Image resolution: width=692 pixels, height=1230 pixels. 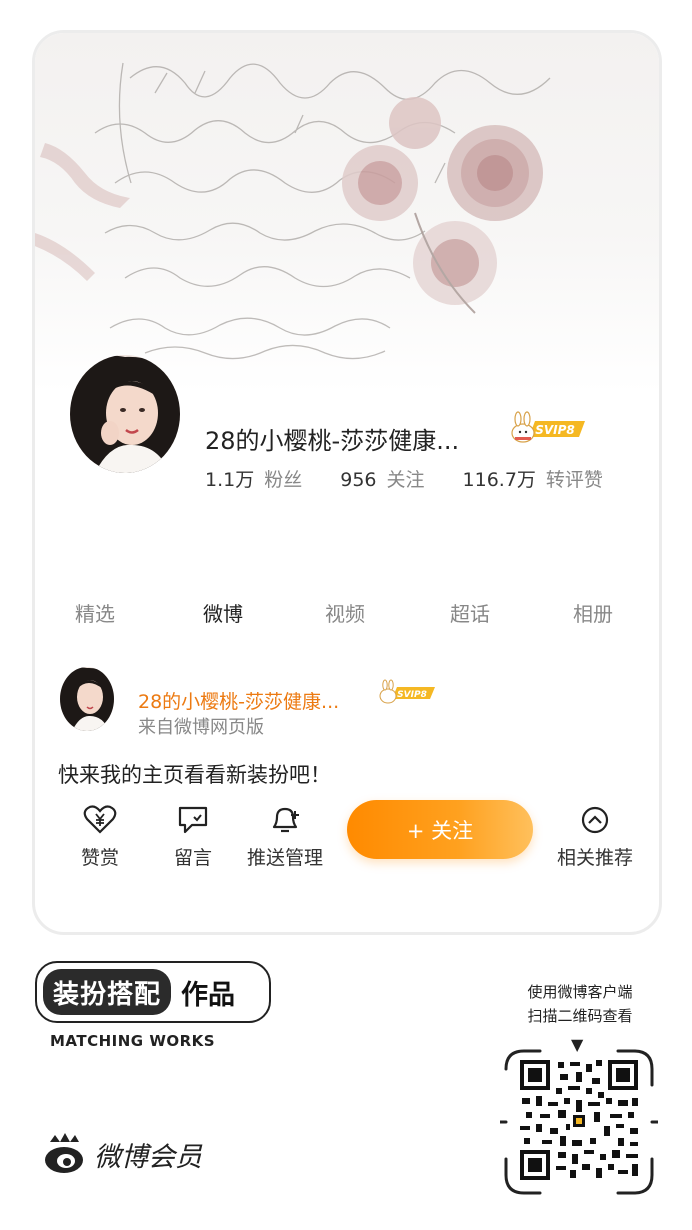 I want to click on avatar-portrait, so click(x=125, y=414).